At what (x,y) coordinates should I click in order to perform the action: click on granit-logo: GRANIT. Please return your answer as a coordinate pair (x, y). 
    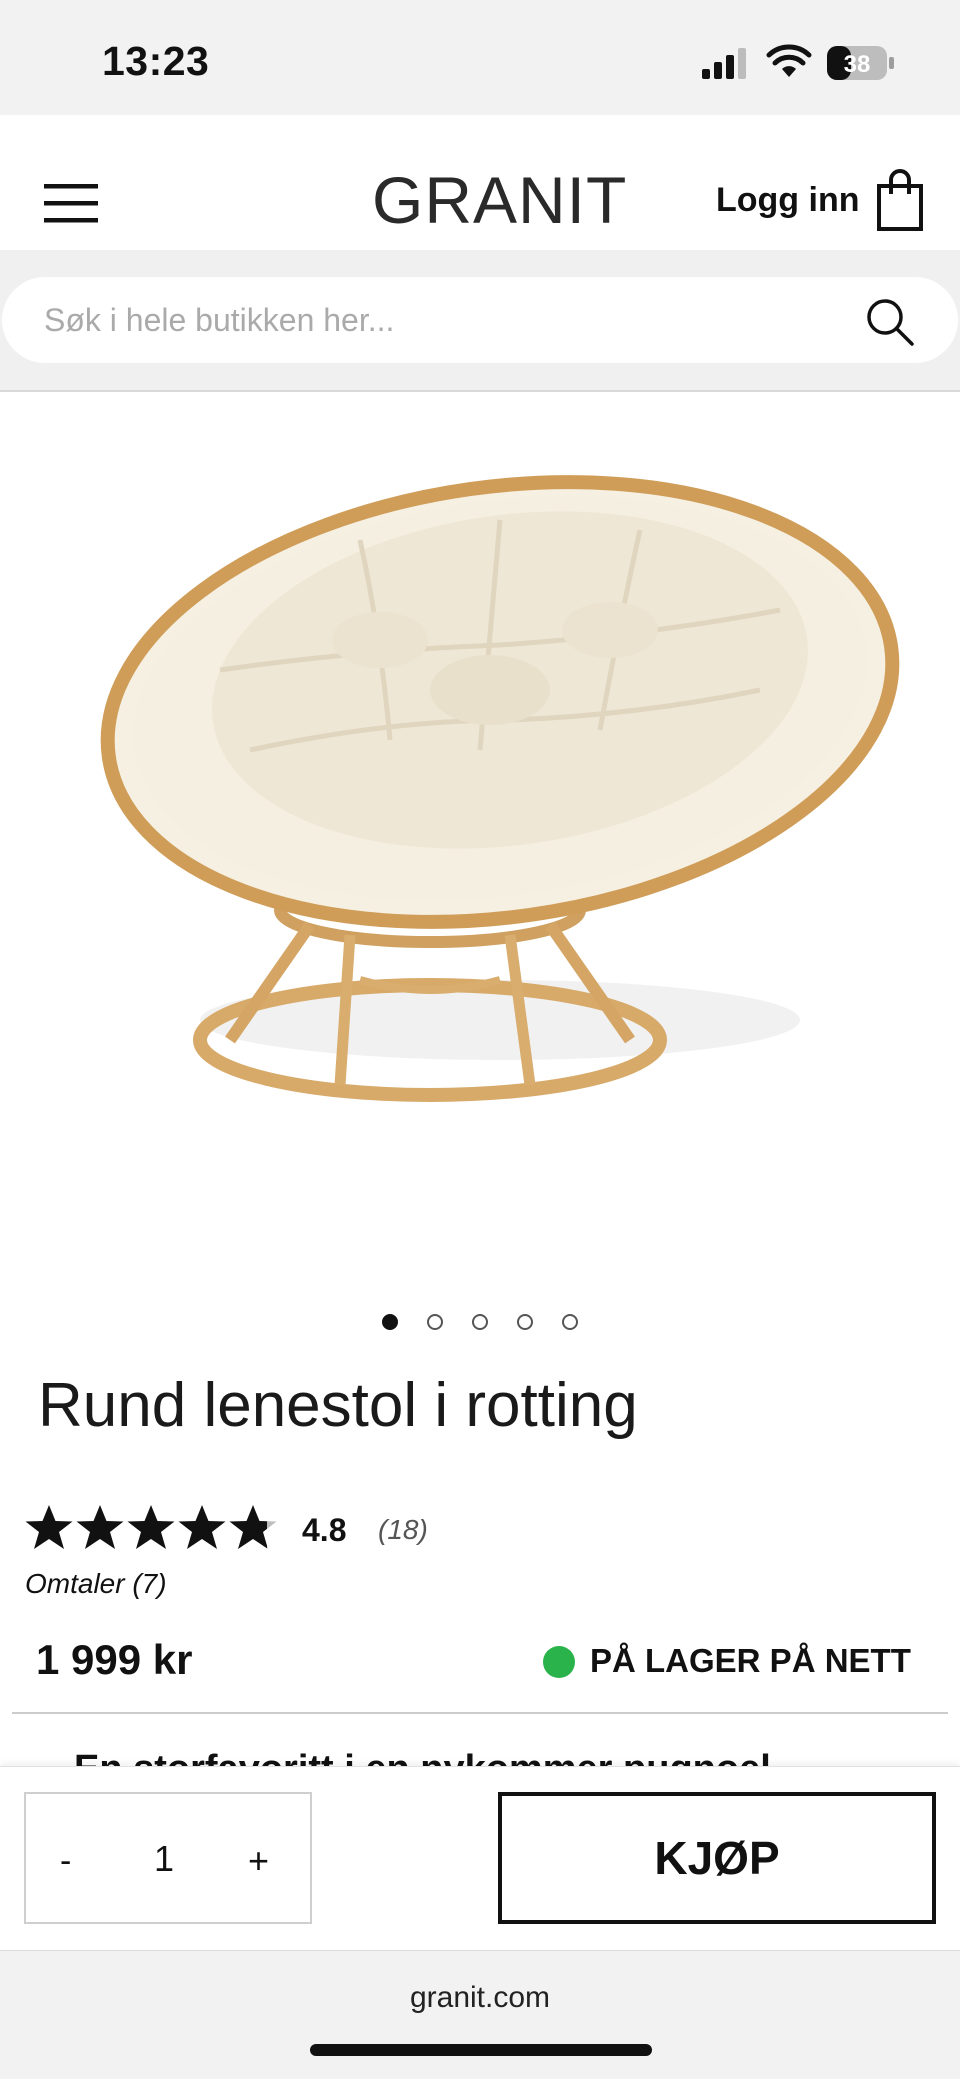
    Looking at the image, I should click on (499, 200).